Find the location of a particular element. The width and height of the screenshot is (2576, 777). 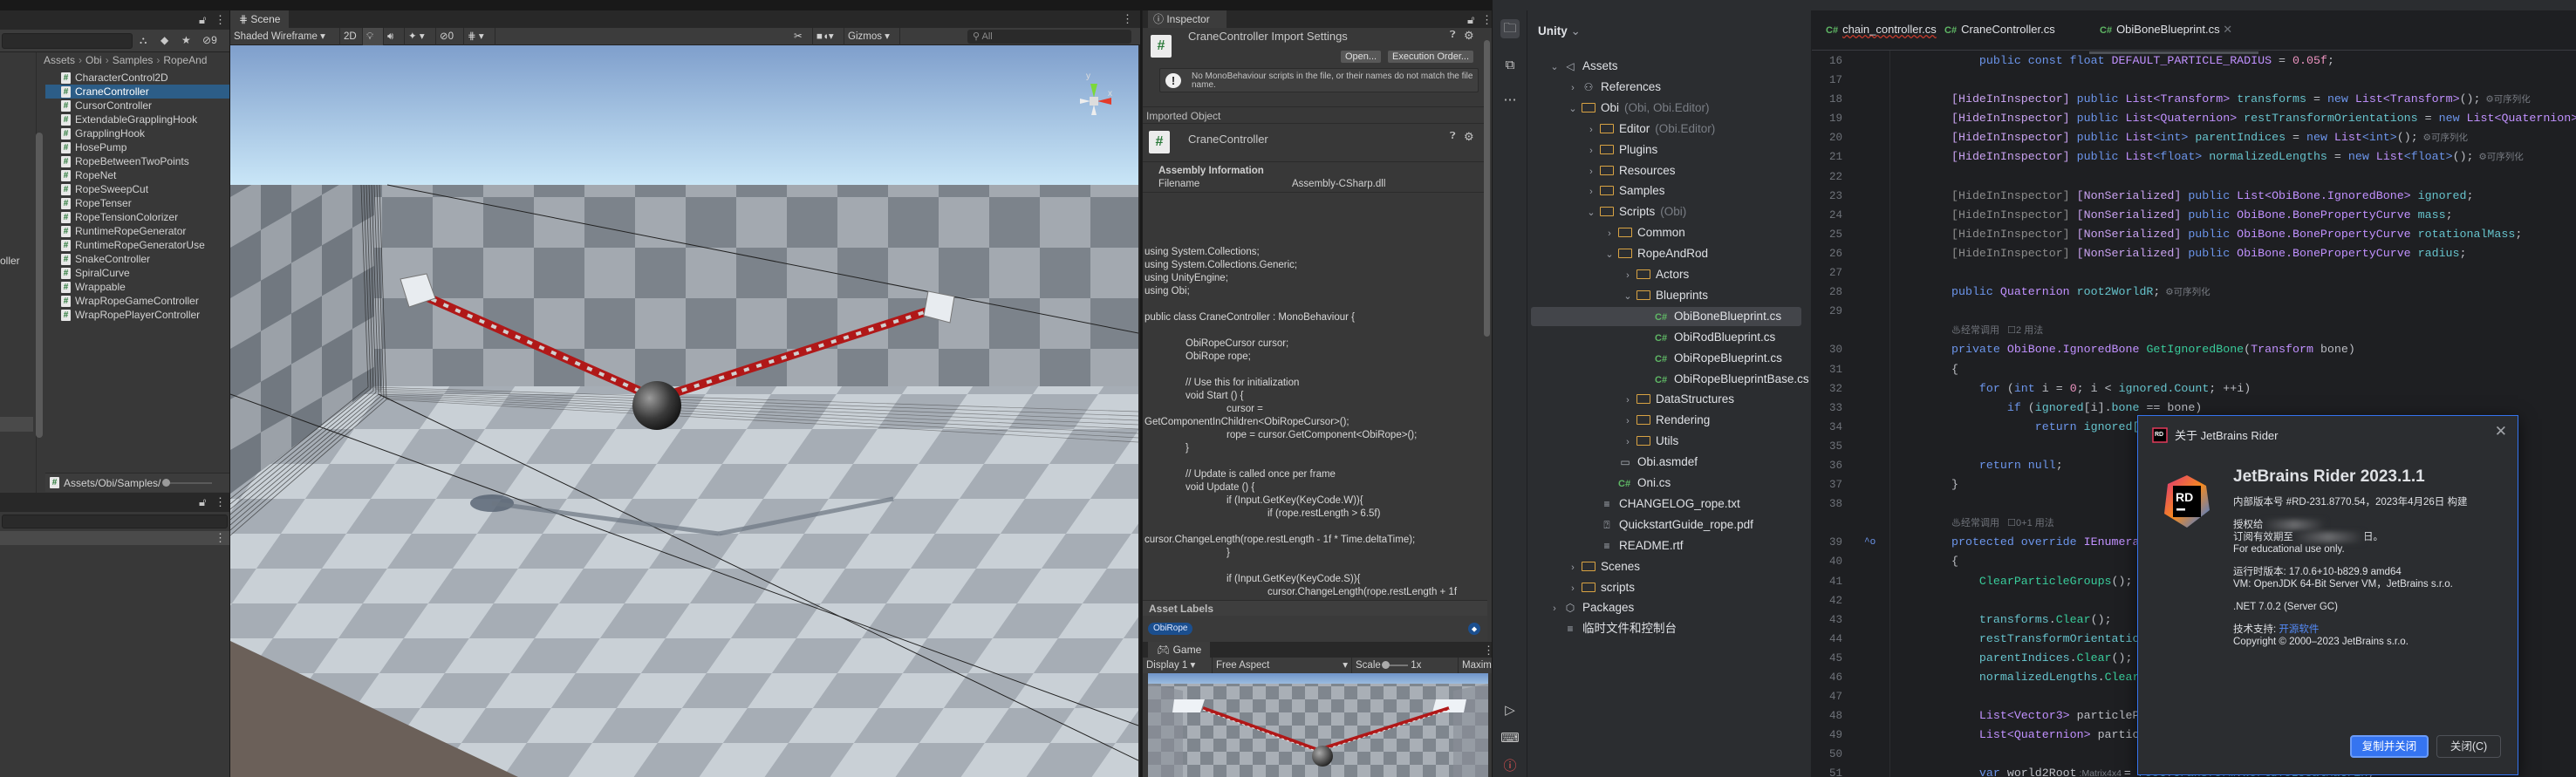

tree-item: ⌄ ◁ Assets is located at coordinates (1666, 66).